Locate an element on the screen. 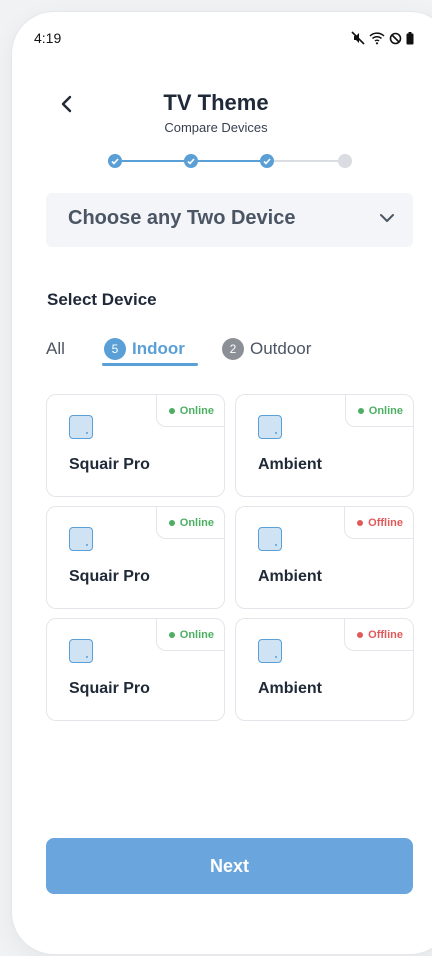 The image size is (432, 956). status-bar: 4:19 is located at coordinates (224, 40).